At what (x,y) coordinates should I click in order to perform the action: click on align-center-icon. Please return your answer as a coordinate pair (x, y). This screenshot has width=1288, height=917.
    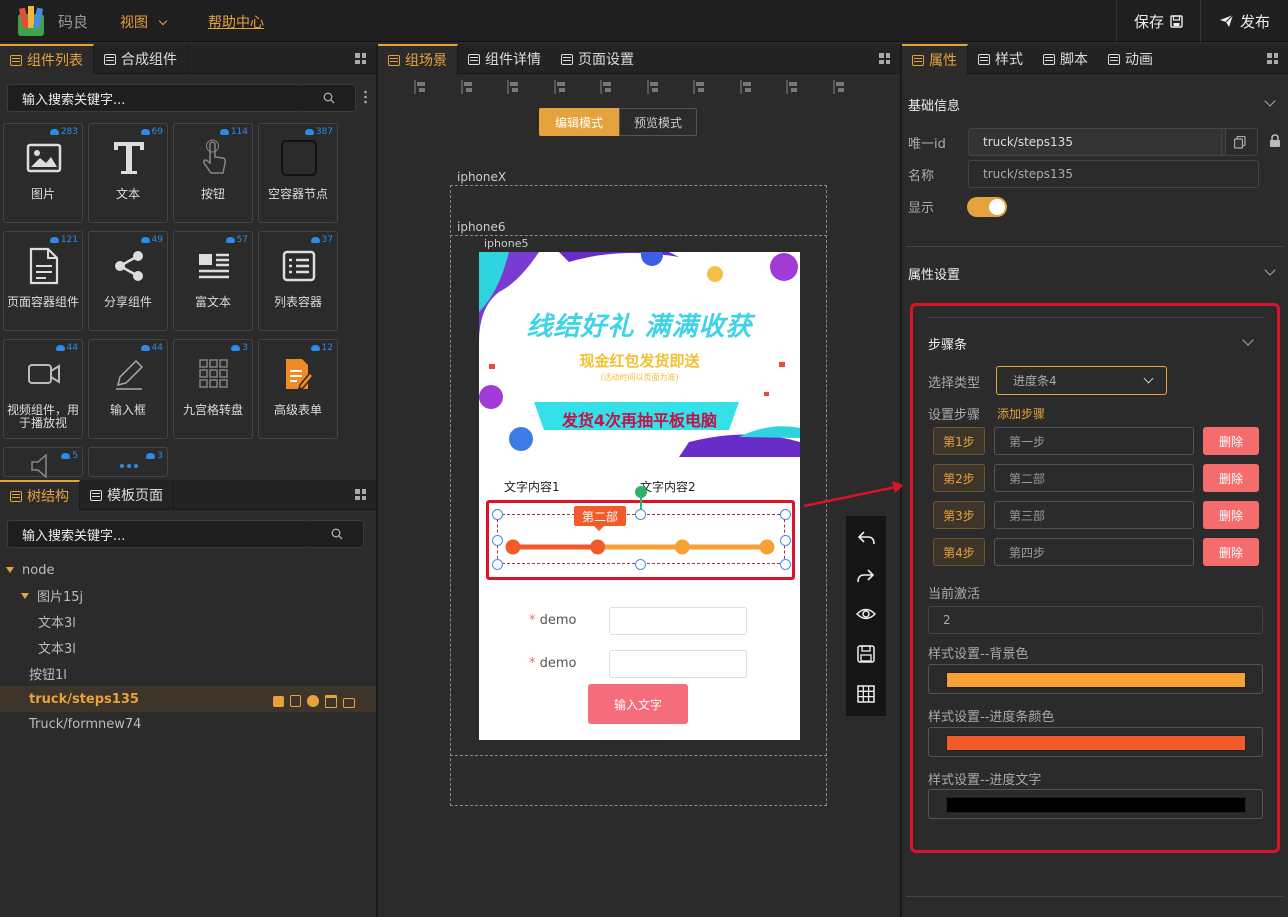
    Looking at the image, I should click on (467, 87).